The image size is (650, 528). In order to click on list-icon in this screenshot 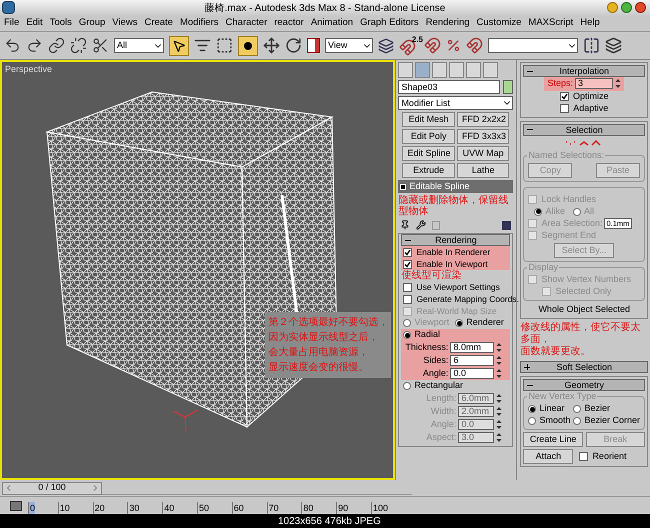, I will do `click(202, 45)`.